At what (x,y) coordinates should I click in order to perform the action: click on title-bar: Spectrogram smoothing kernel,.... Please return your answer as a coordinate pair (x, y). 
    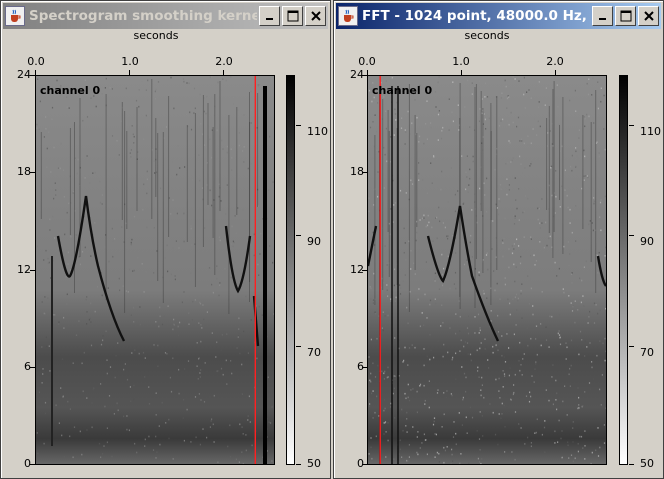
    Looking at the image, I should click on (165, 16).